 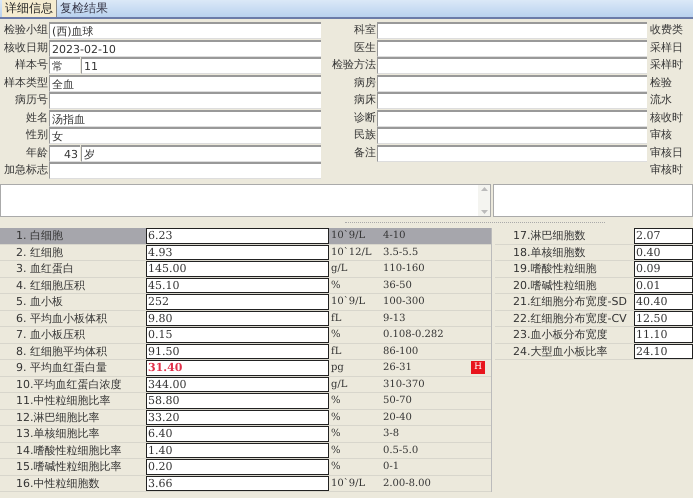 What do you see at coordinates (564, 334) in the screenshot?
I see `table-cell: 23.血小板分布宽度` at bounding box center [564, 334].